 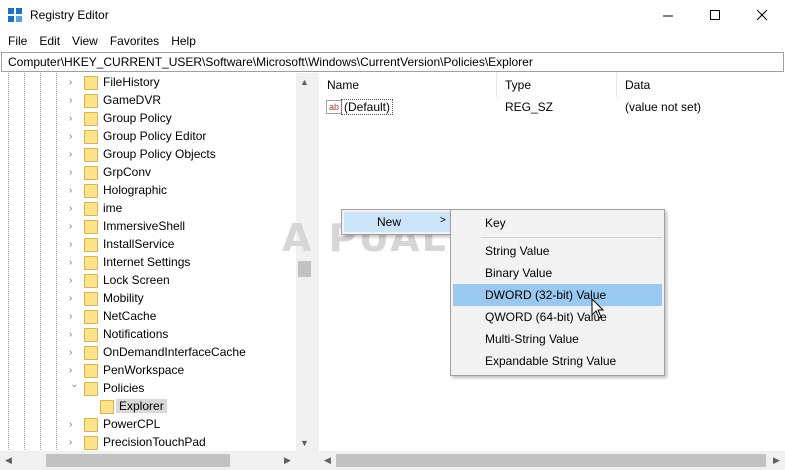 What do you see at coordinates (148, 101) in the screenshot?
I see `tree-item: › GameDVR` at bounding box center [148, 101].